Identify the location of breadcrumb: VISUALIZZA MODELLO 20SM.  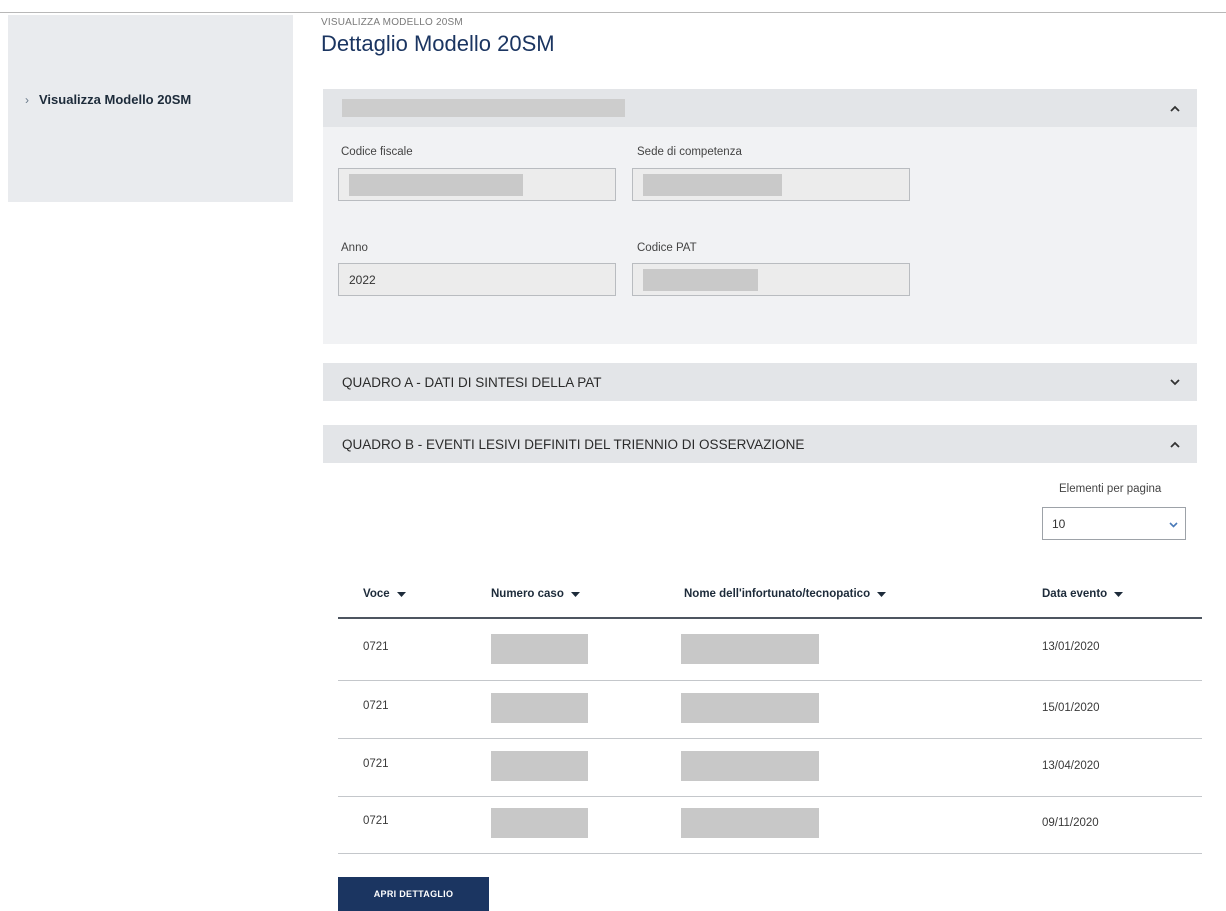
(392, 22).